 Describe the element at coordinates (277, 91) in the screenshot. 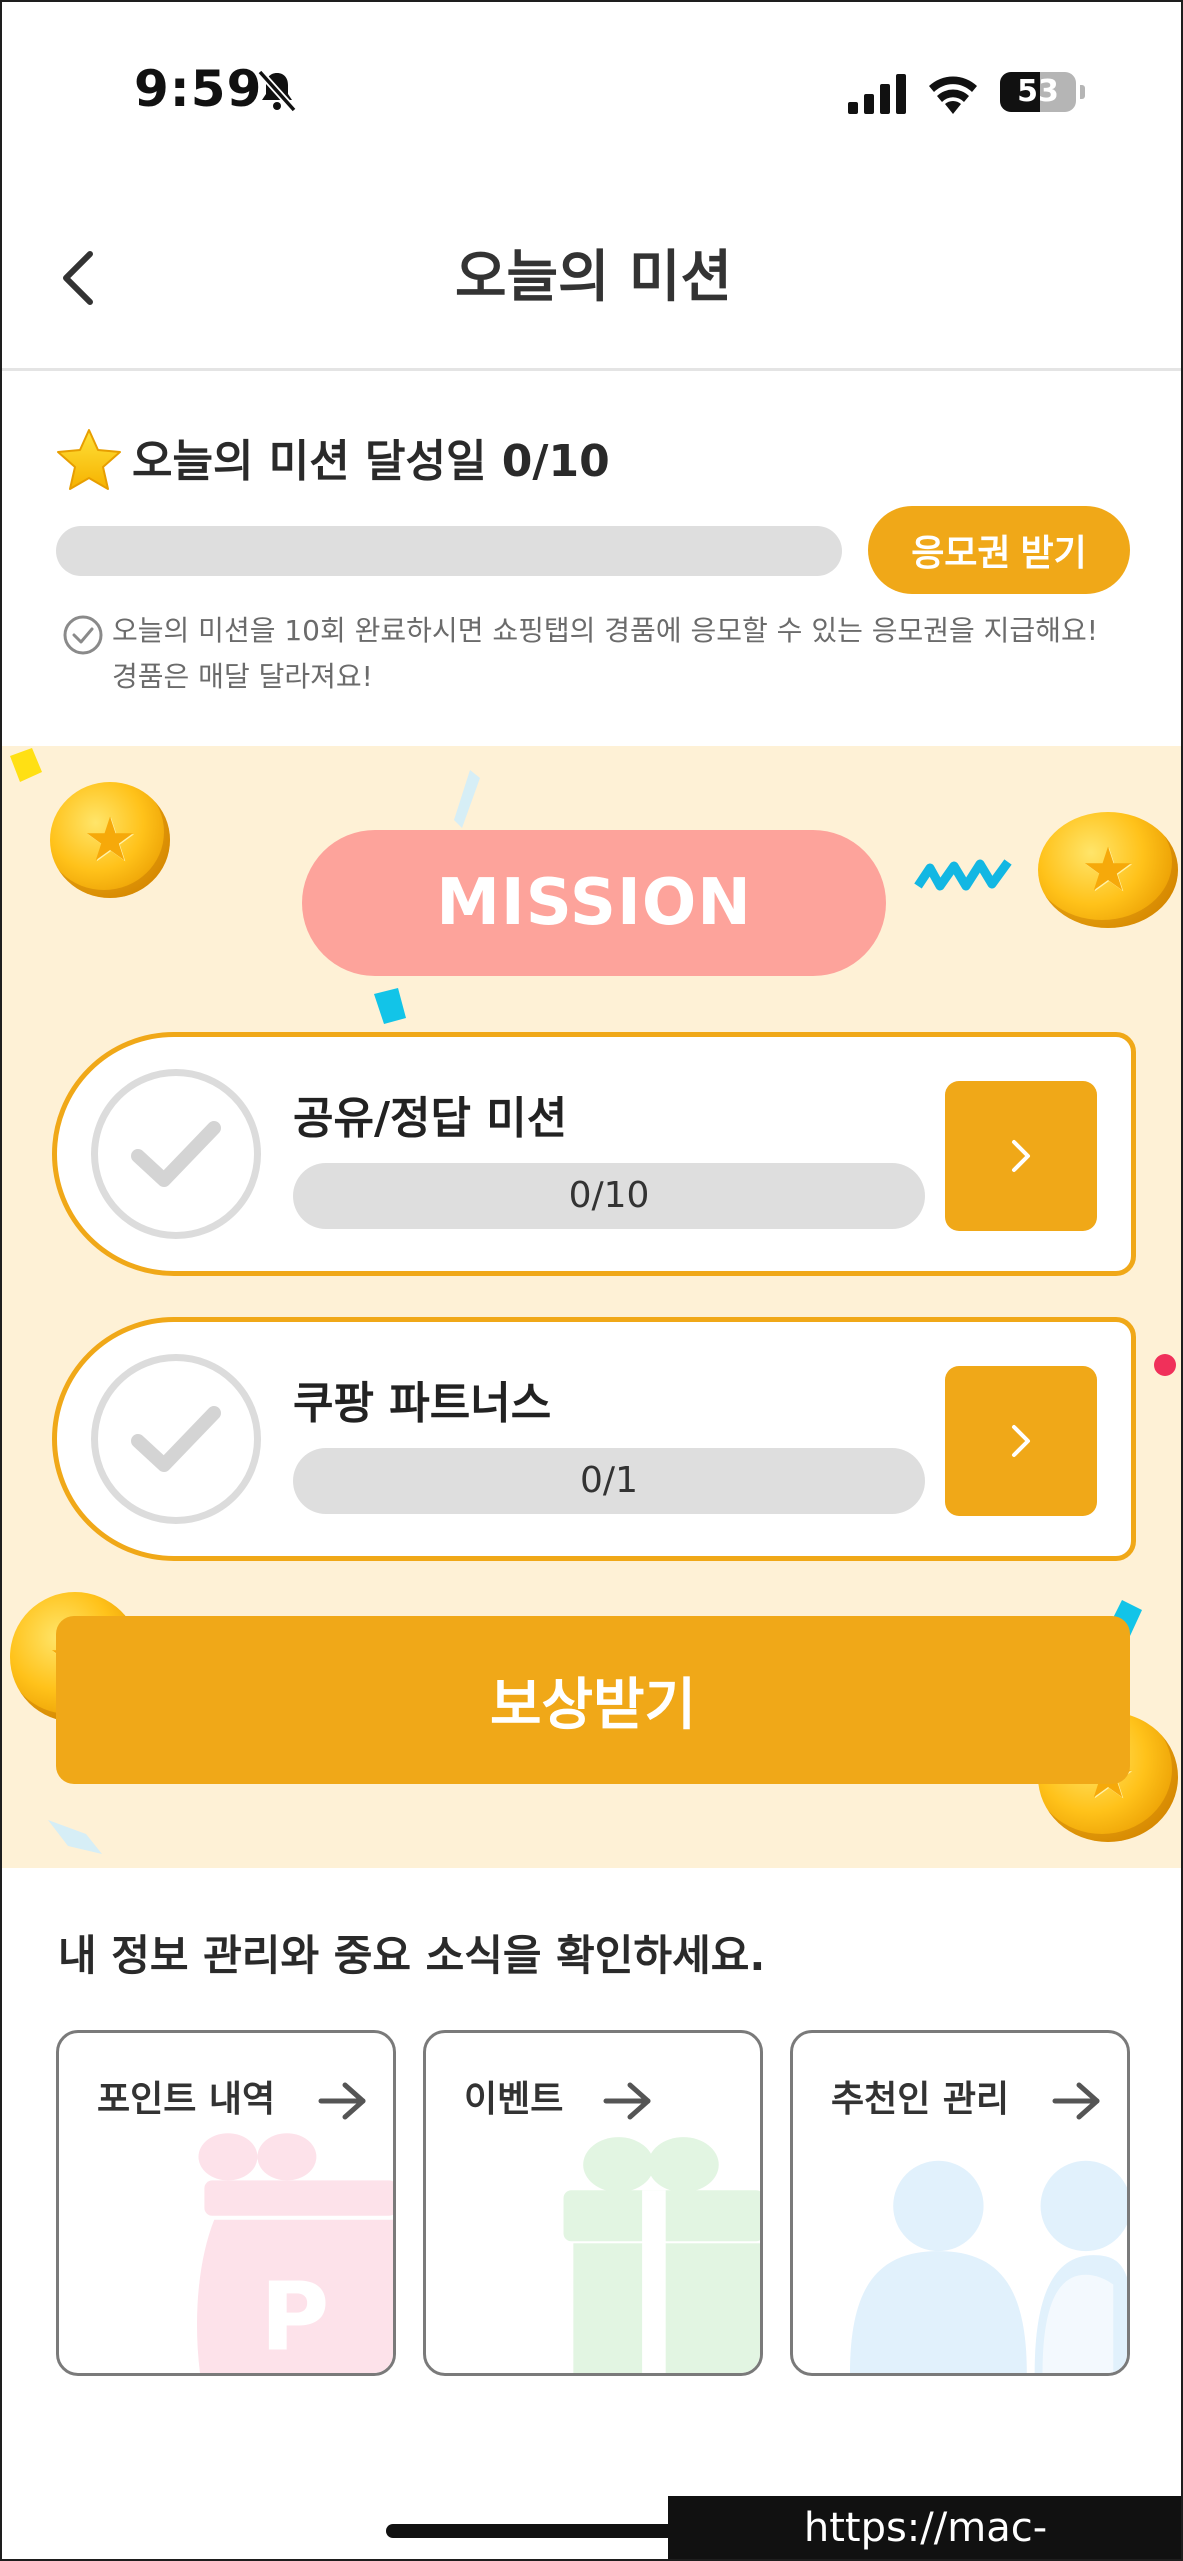

I see `bell-slash-icon` at that location.